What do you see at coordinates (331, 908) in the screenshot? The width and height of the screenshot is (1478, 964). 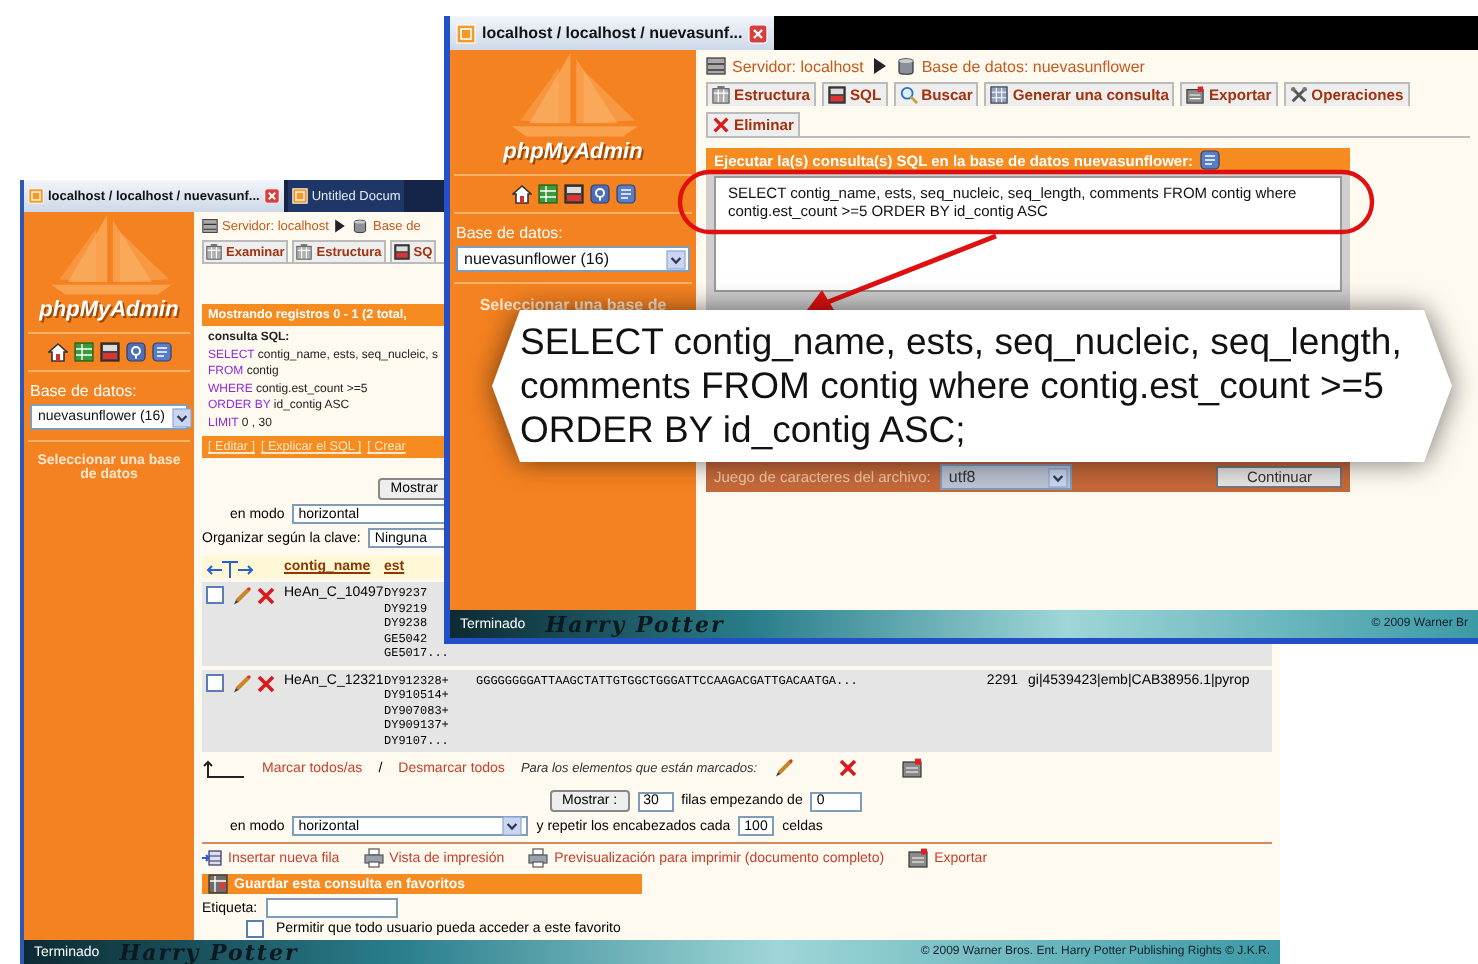 I see `label-field` at bounding box center [331, 908].